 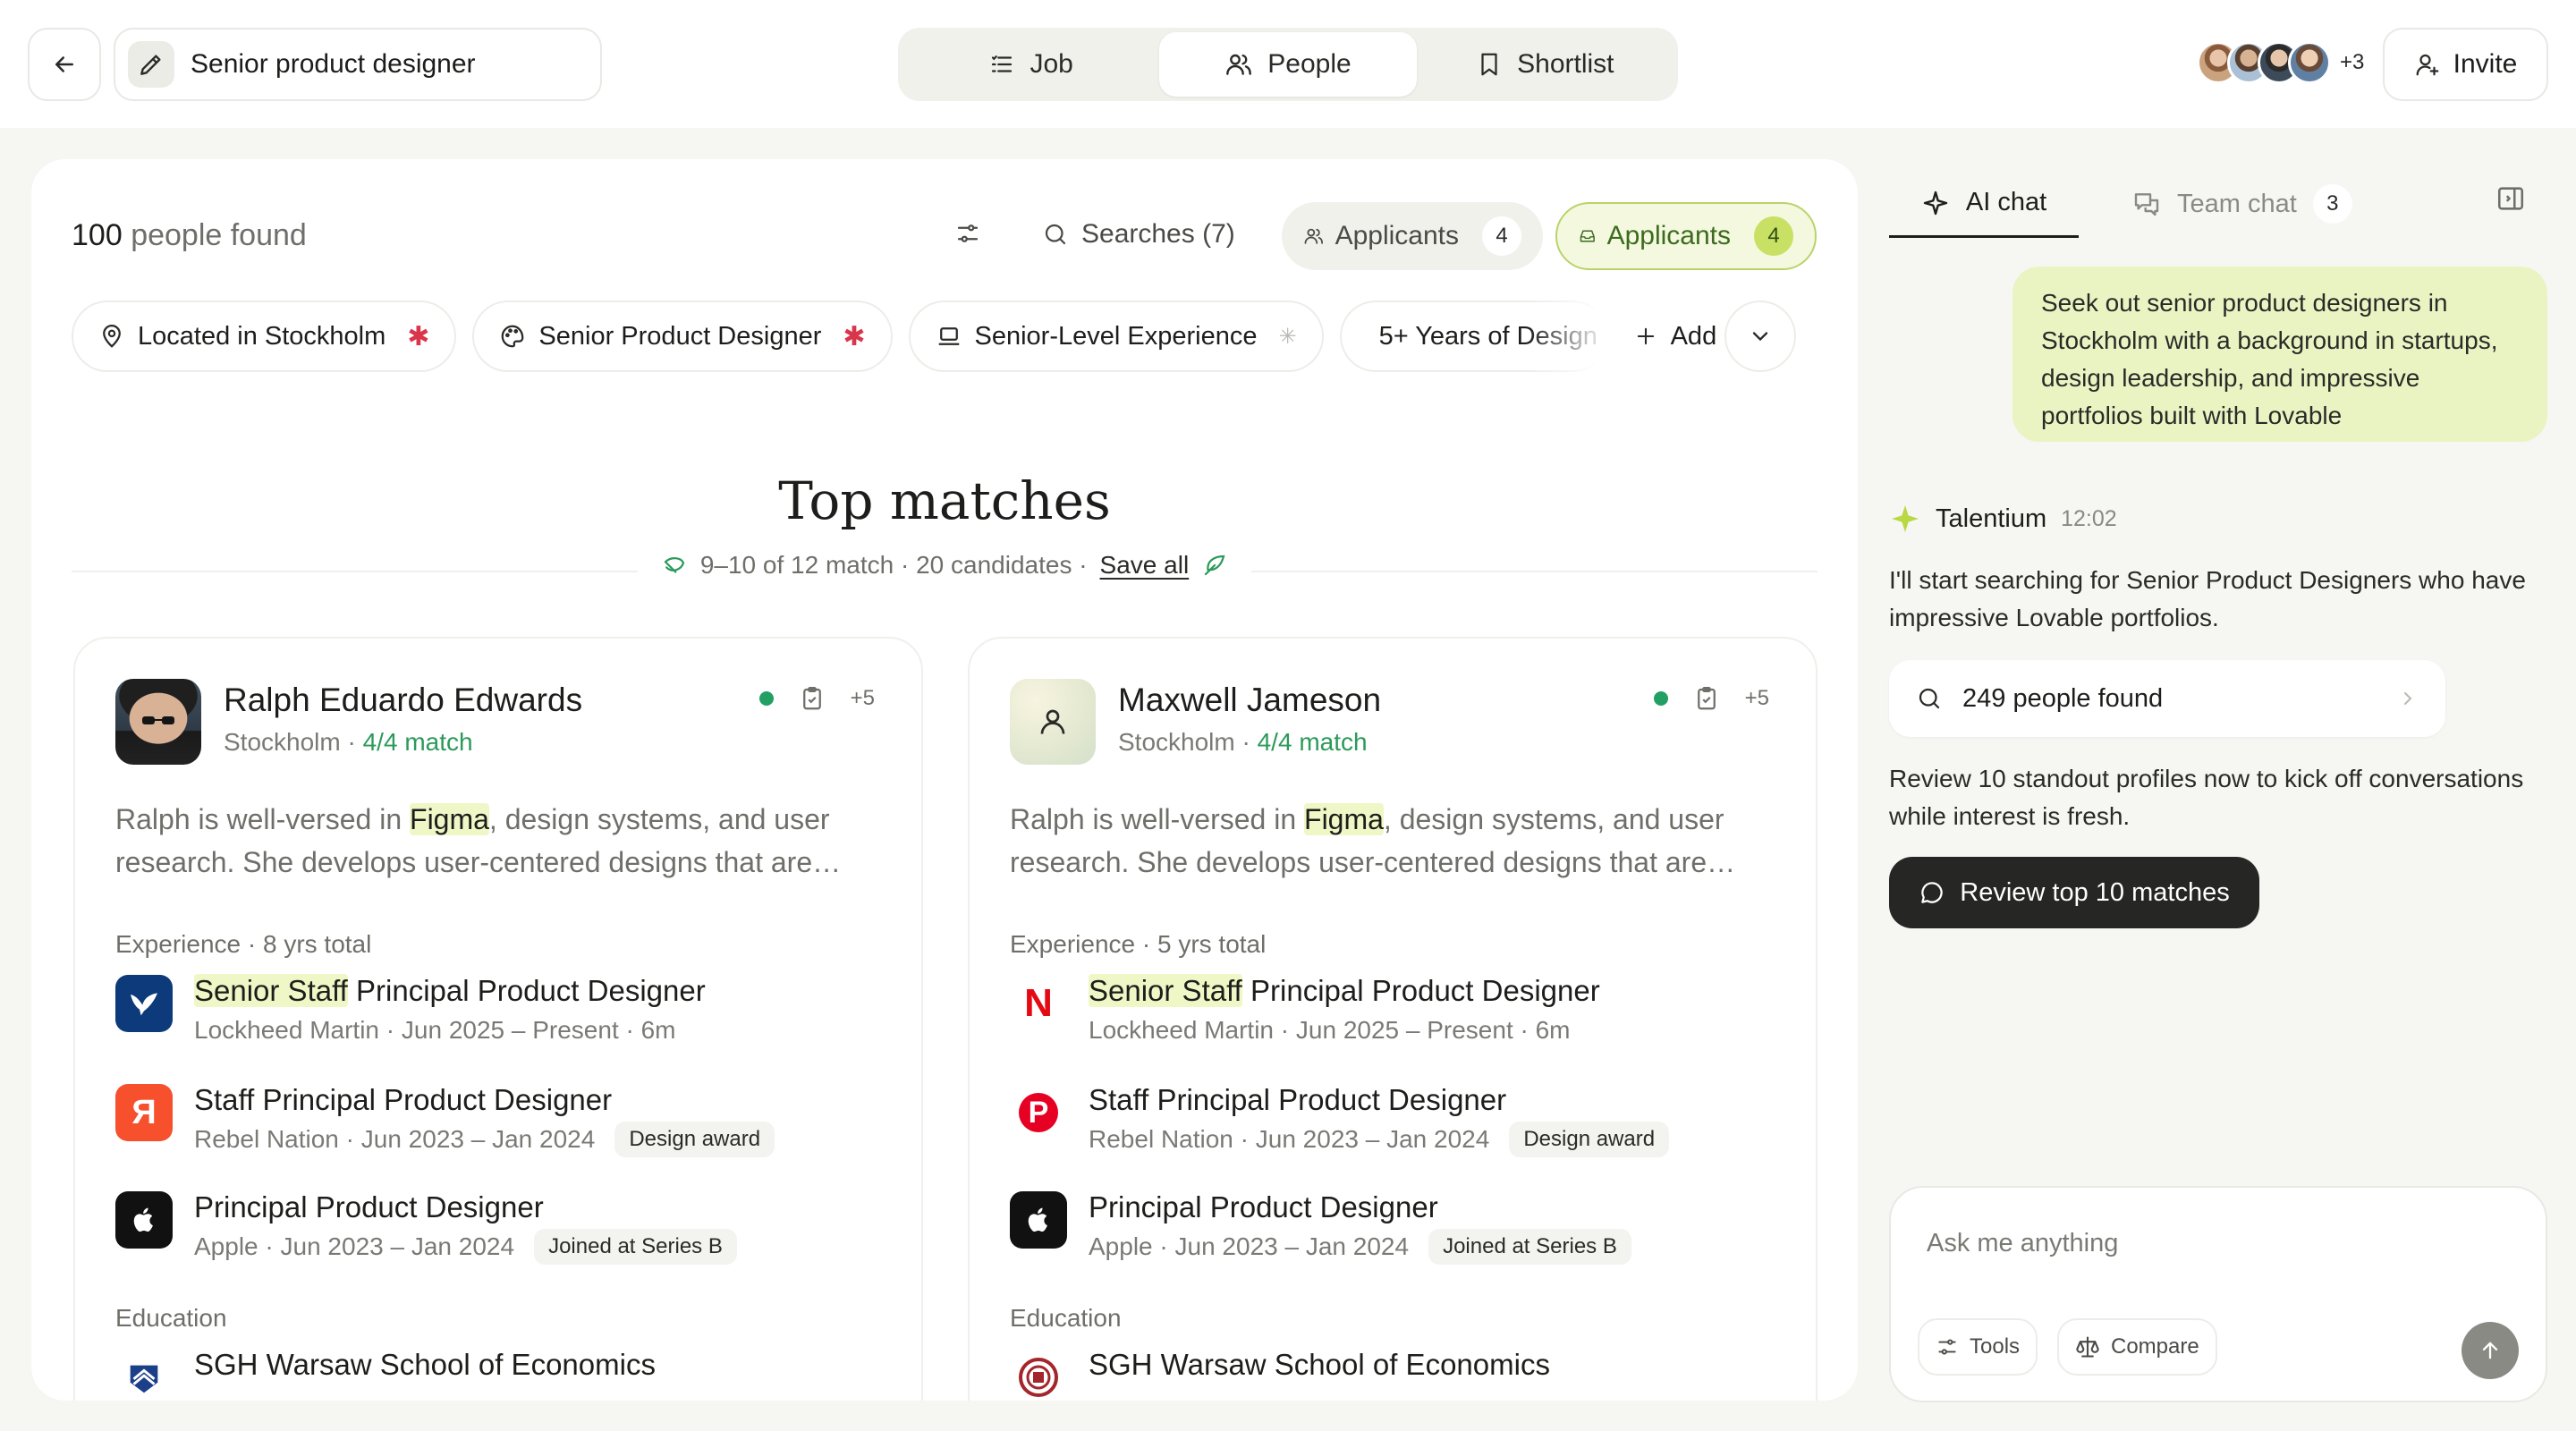 What do you see at coordinates (1138, 944) in the screenshot?
I see `experience-header: Experience · 5 yrs total` at bounding box center [1138, 944].